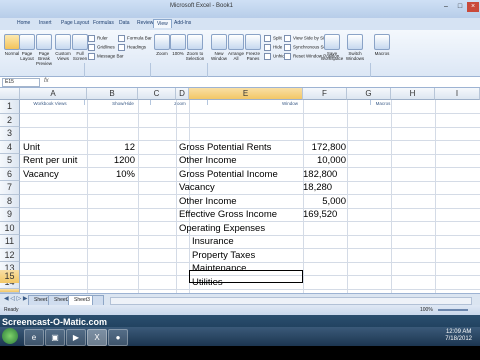 This screenshot has height=360, width=480. Describe the element at coordinates (103, 23) in the screenshot. I see `tab-formulas: Formulas` at that location.